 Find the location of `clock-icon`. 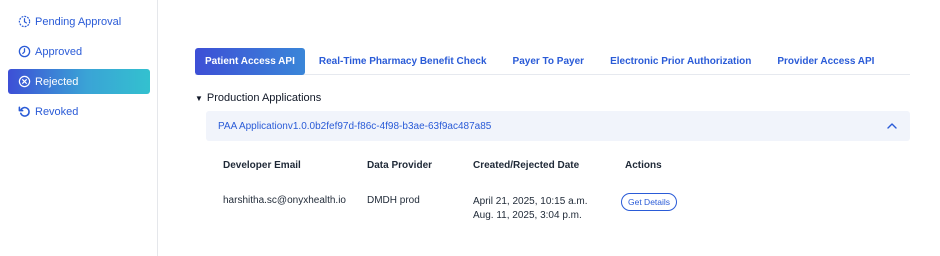

clock-icon is located at coordinates (24, 21).